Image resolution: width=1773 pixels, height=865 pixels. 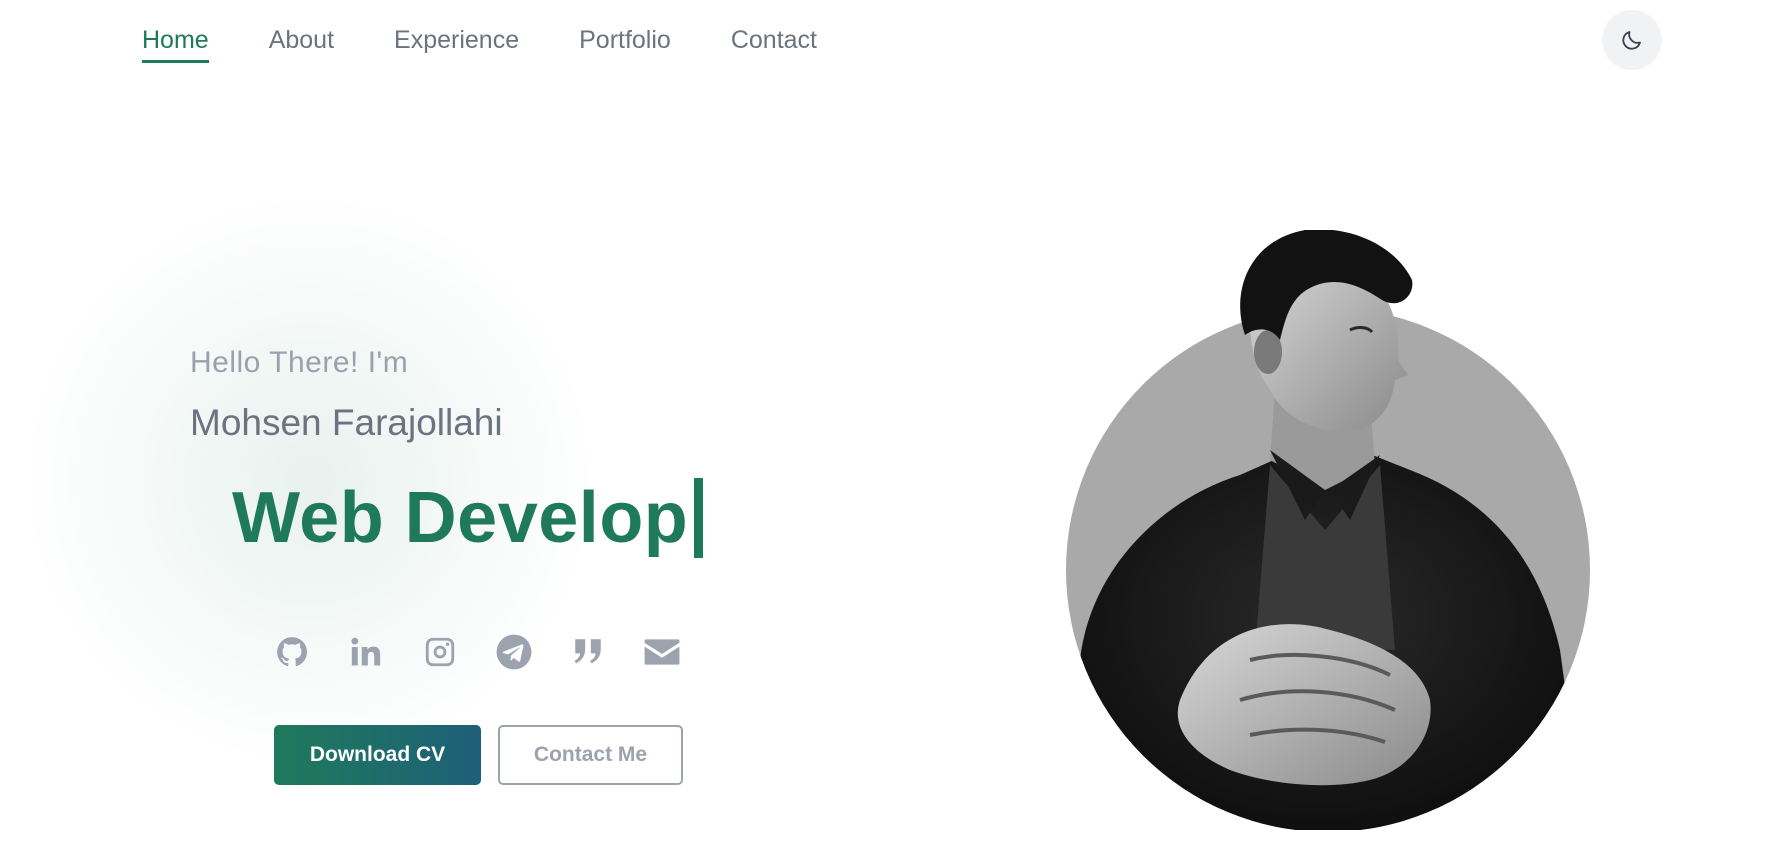 I want to click on theme-toggle-button, so click(x=1632, y=40).